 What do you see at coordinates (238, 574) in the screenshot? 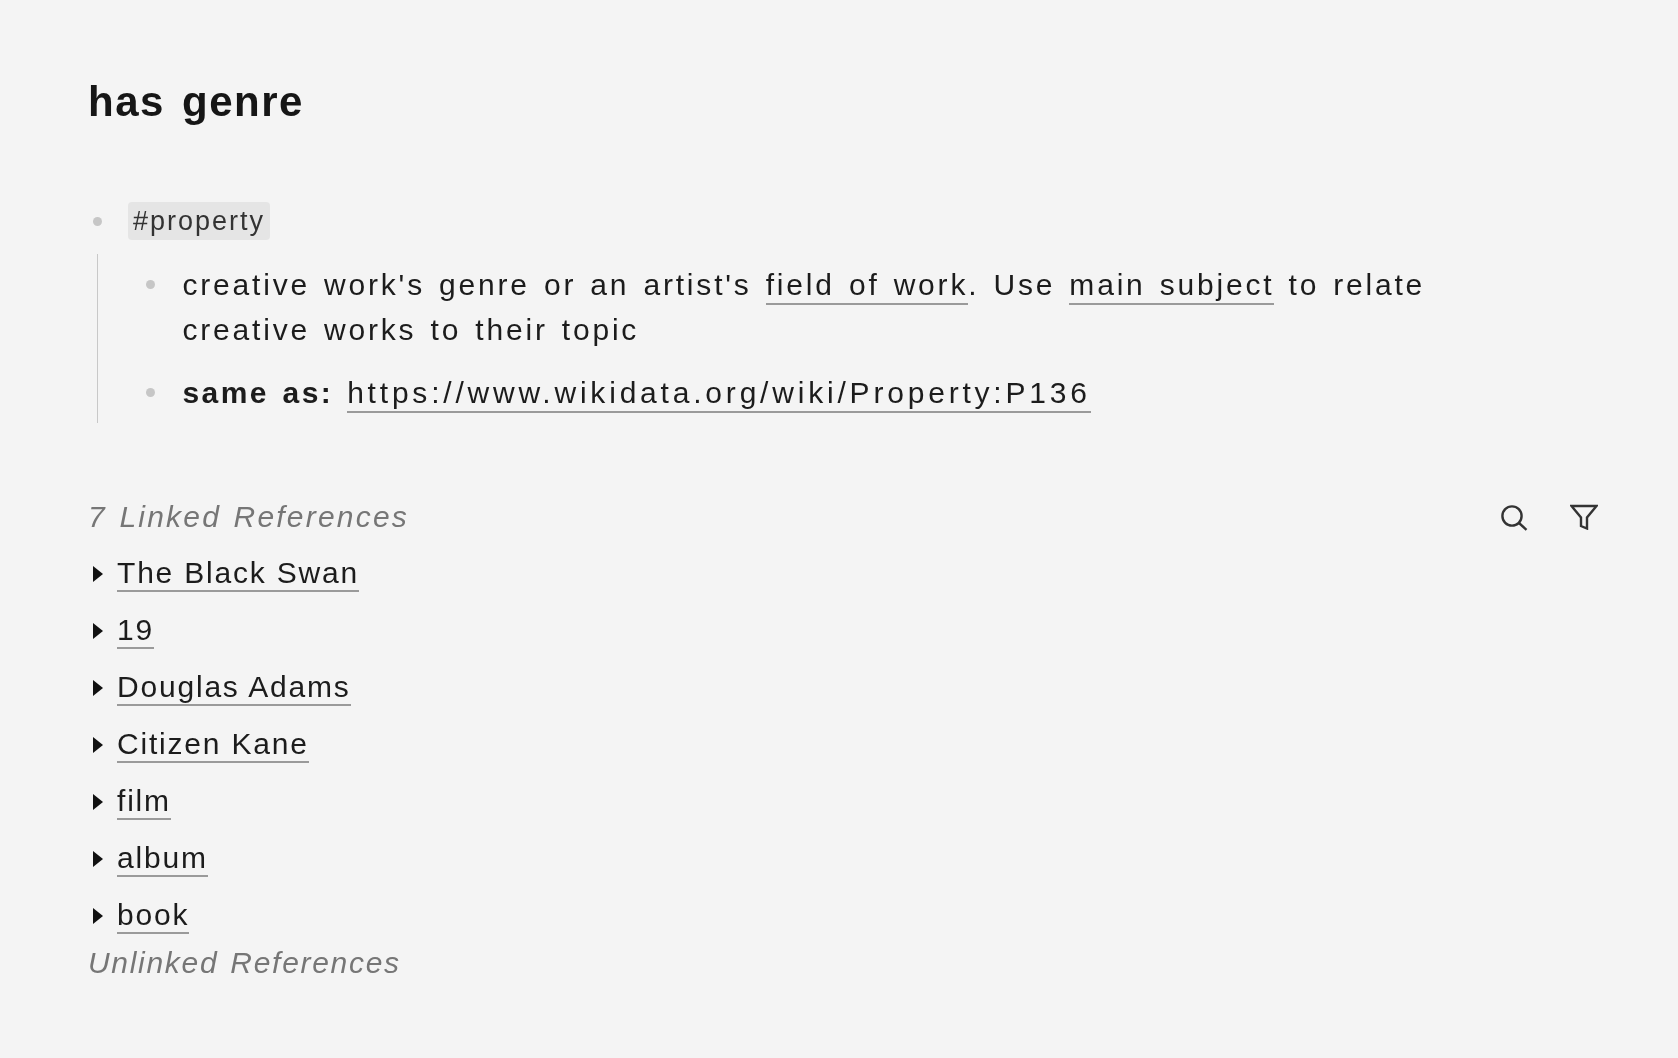
I see `page-link: The Black Swan` at bounding box center [238, 574].